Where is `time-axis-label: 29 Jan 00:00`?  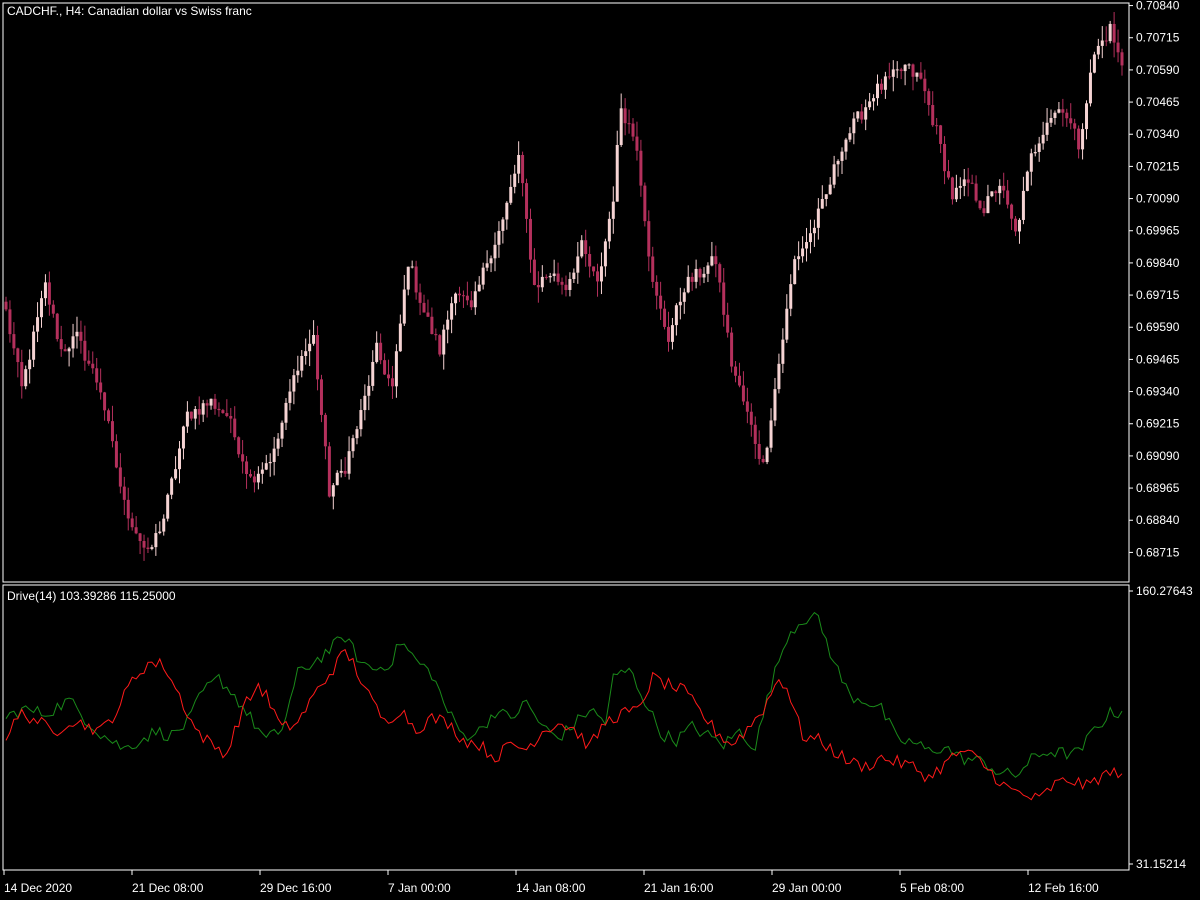
time-axis-label: 29 Jan 00:00 is located at coordinates (807, 888).